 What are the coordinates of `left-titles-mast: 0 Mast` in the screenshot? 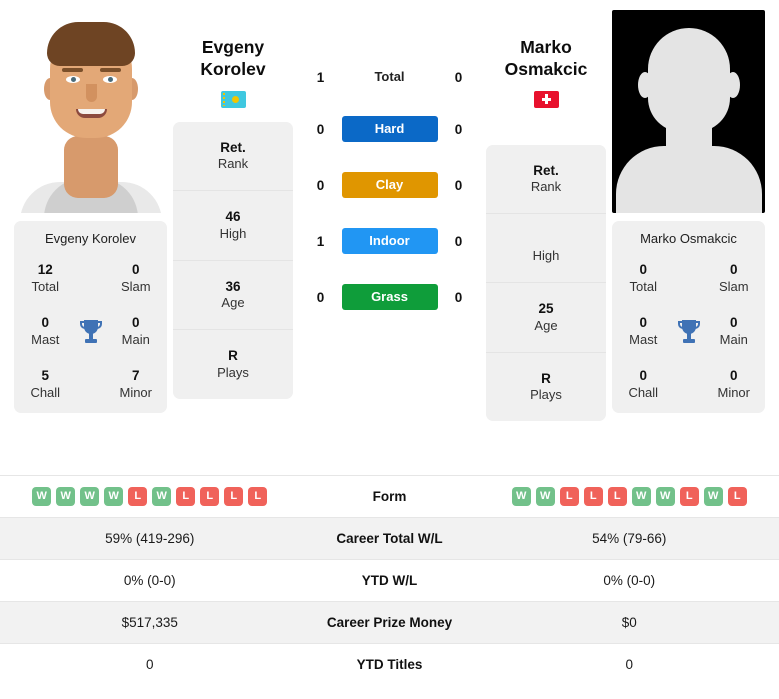 It's located at (45, 331).